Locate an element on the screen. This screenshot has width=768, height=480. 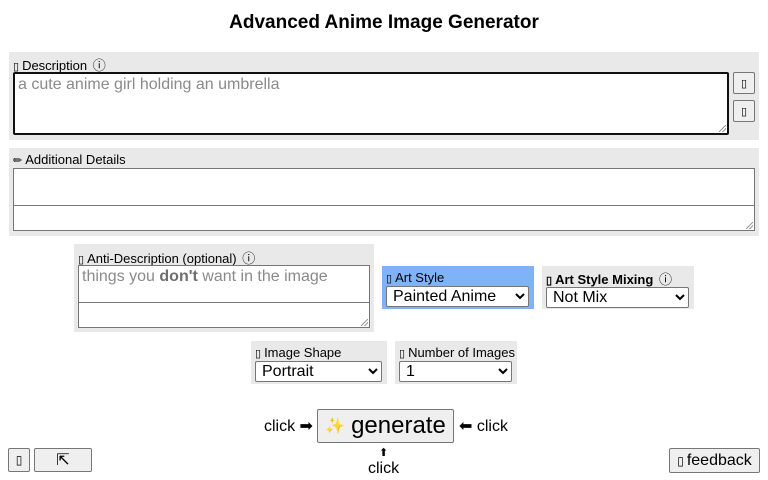
click-hint-right: ⬅ click is located at coordinates (483, 426).